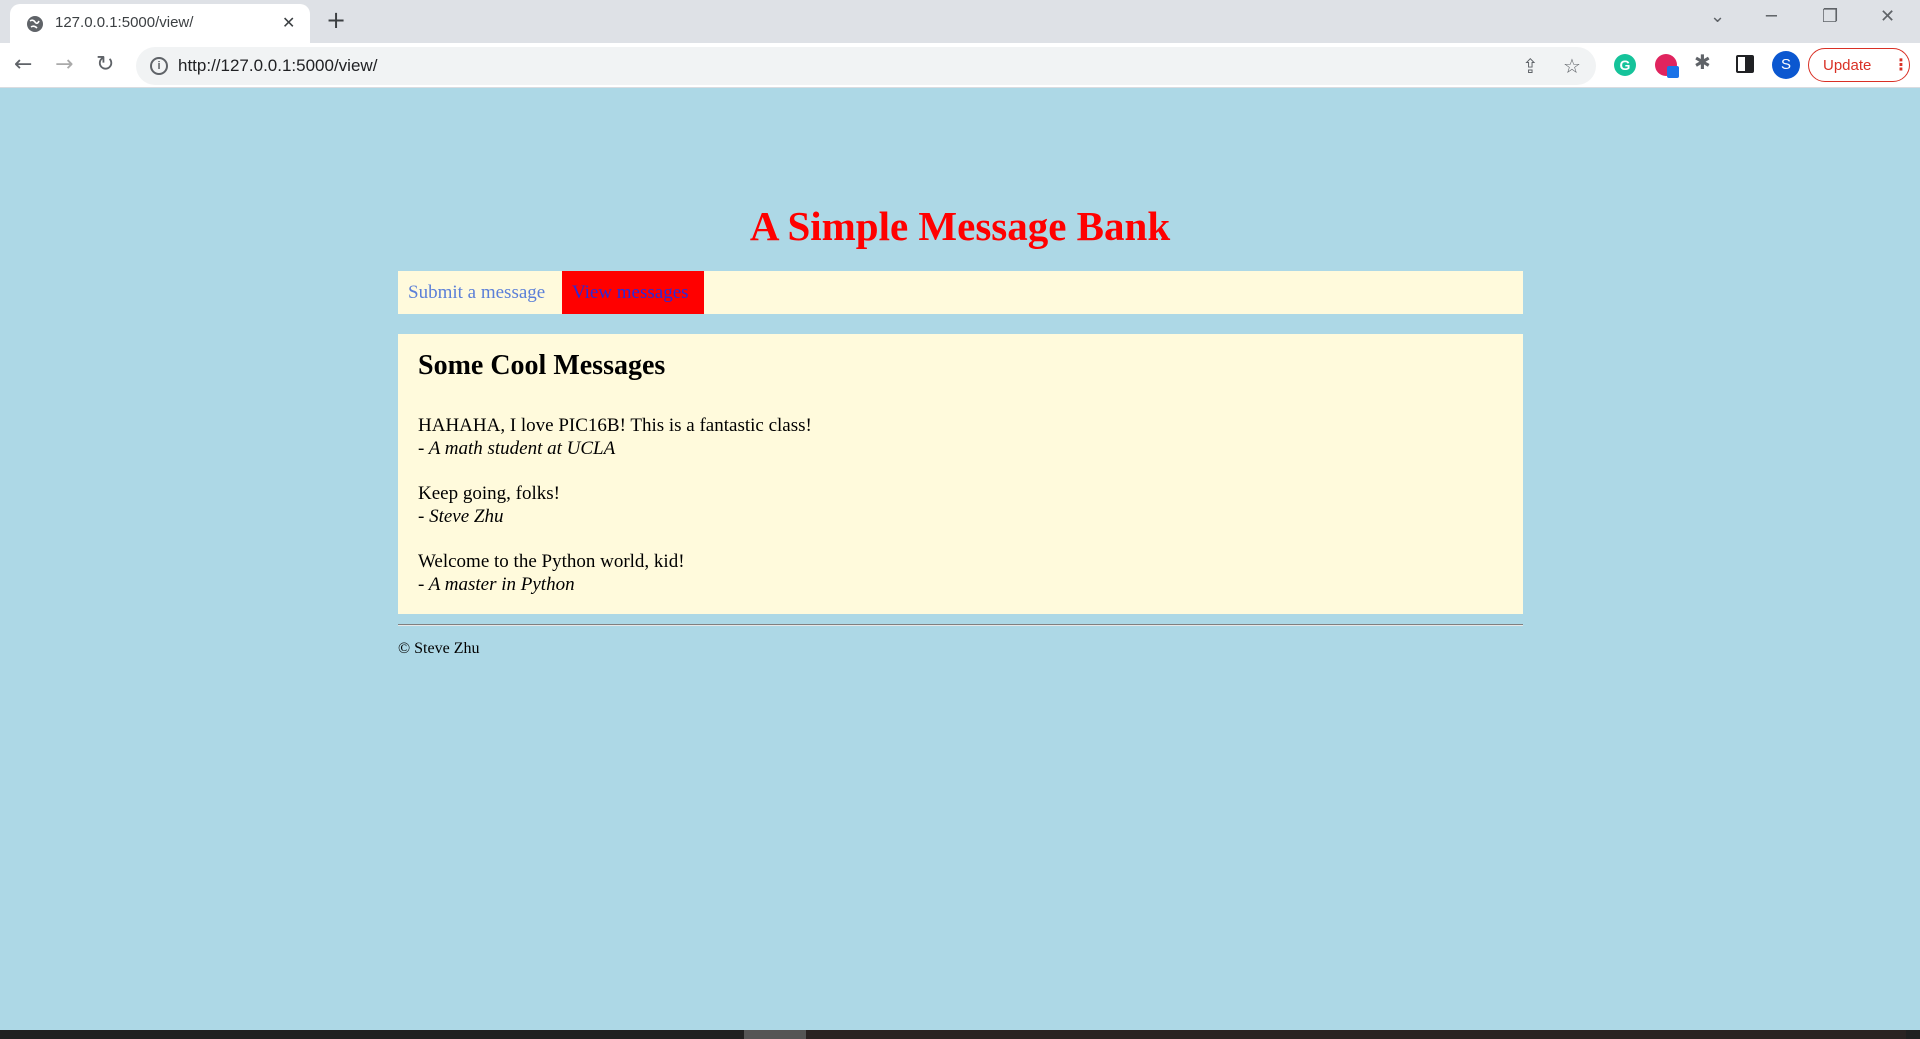  Describe the element at coordinates (23, 64) in the screenshot. I see `back-button: ←` at that location.